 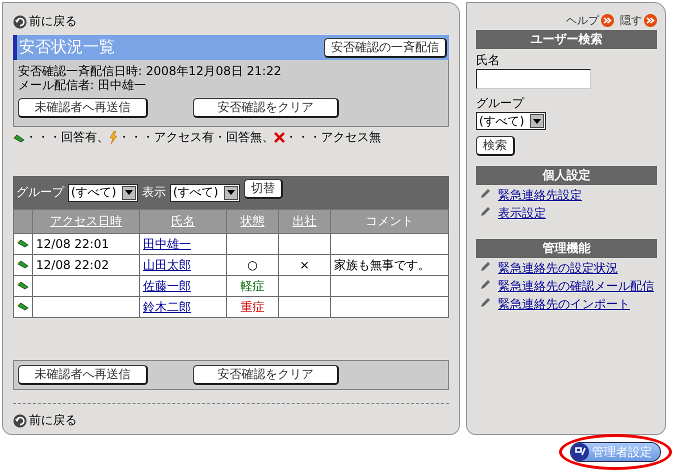 What do you see at coordinates (263, 188) in the screenshot?
I see `switch-button: 切替` at bounding box center [263, 188].